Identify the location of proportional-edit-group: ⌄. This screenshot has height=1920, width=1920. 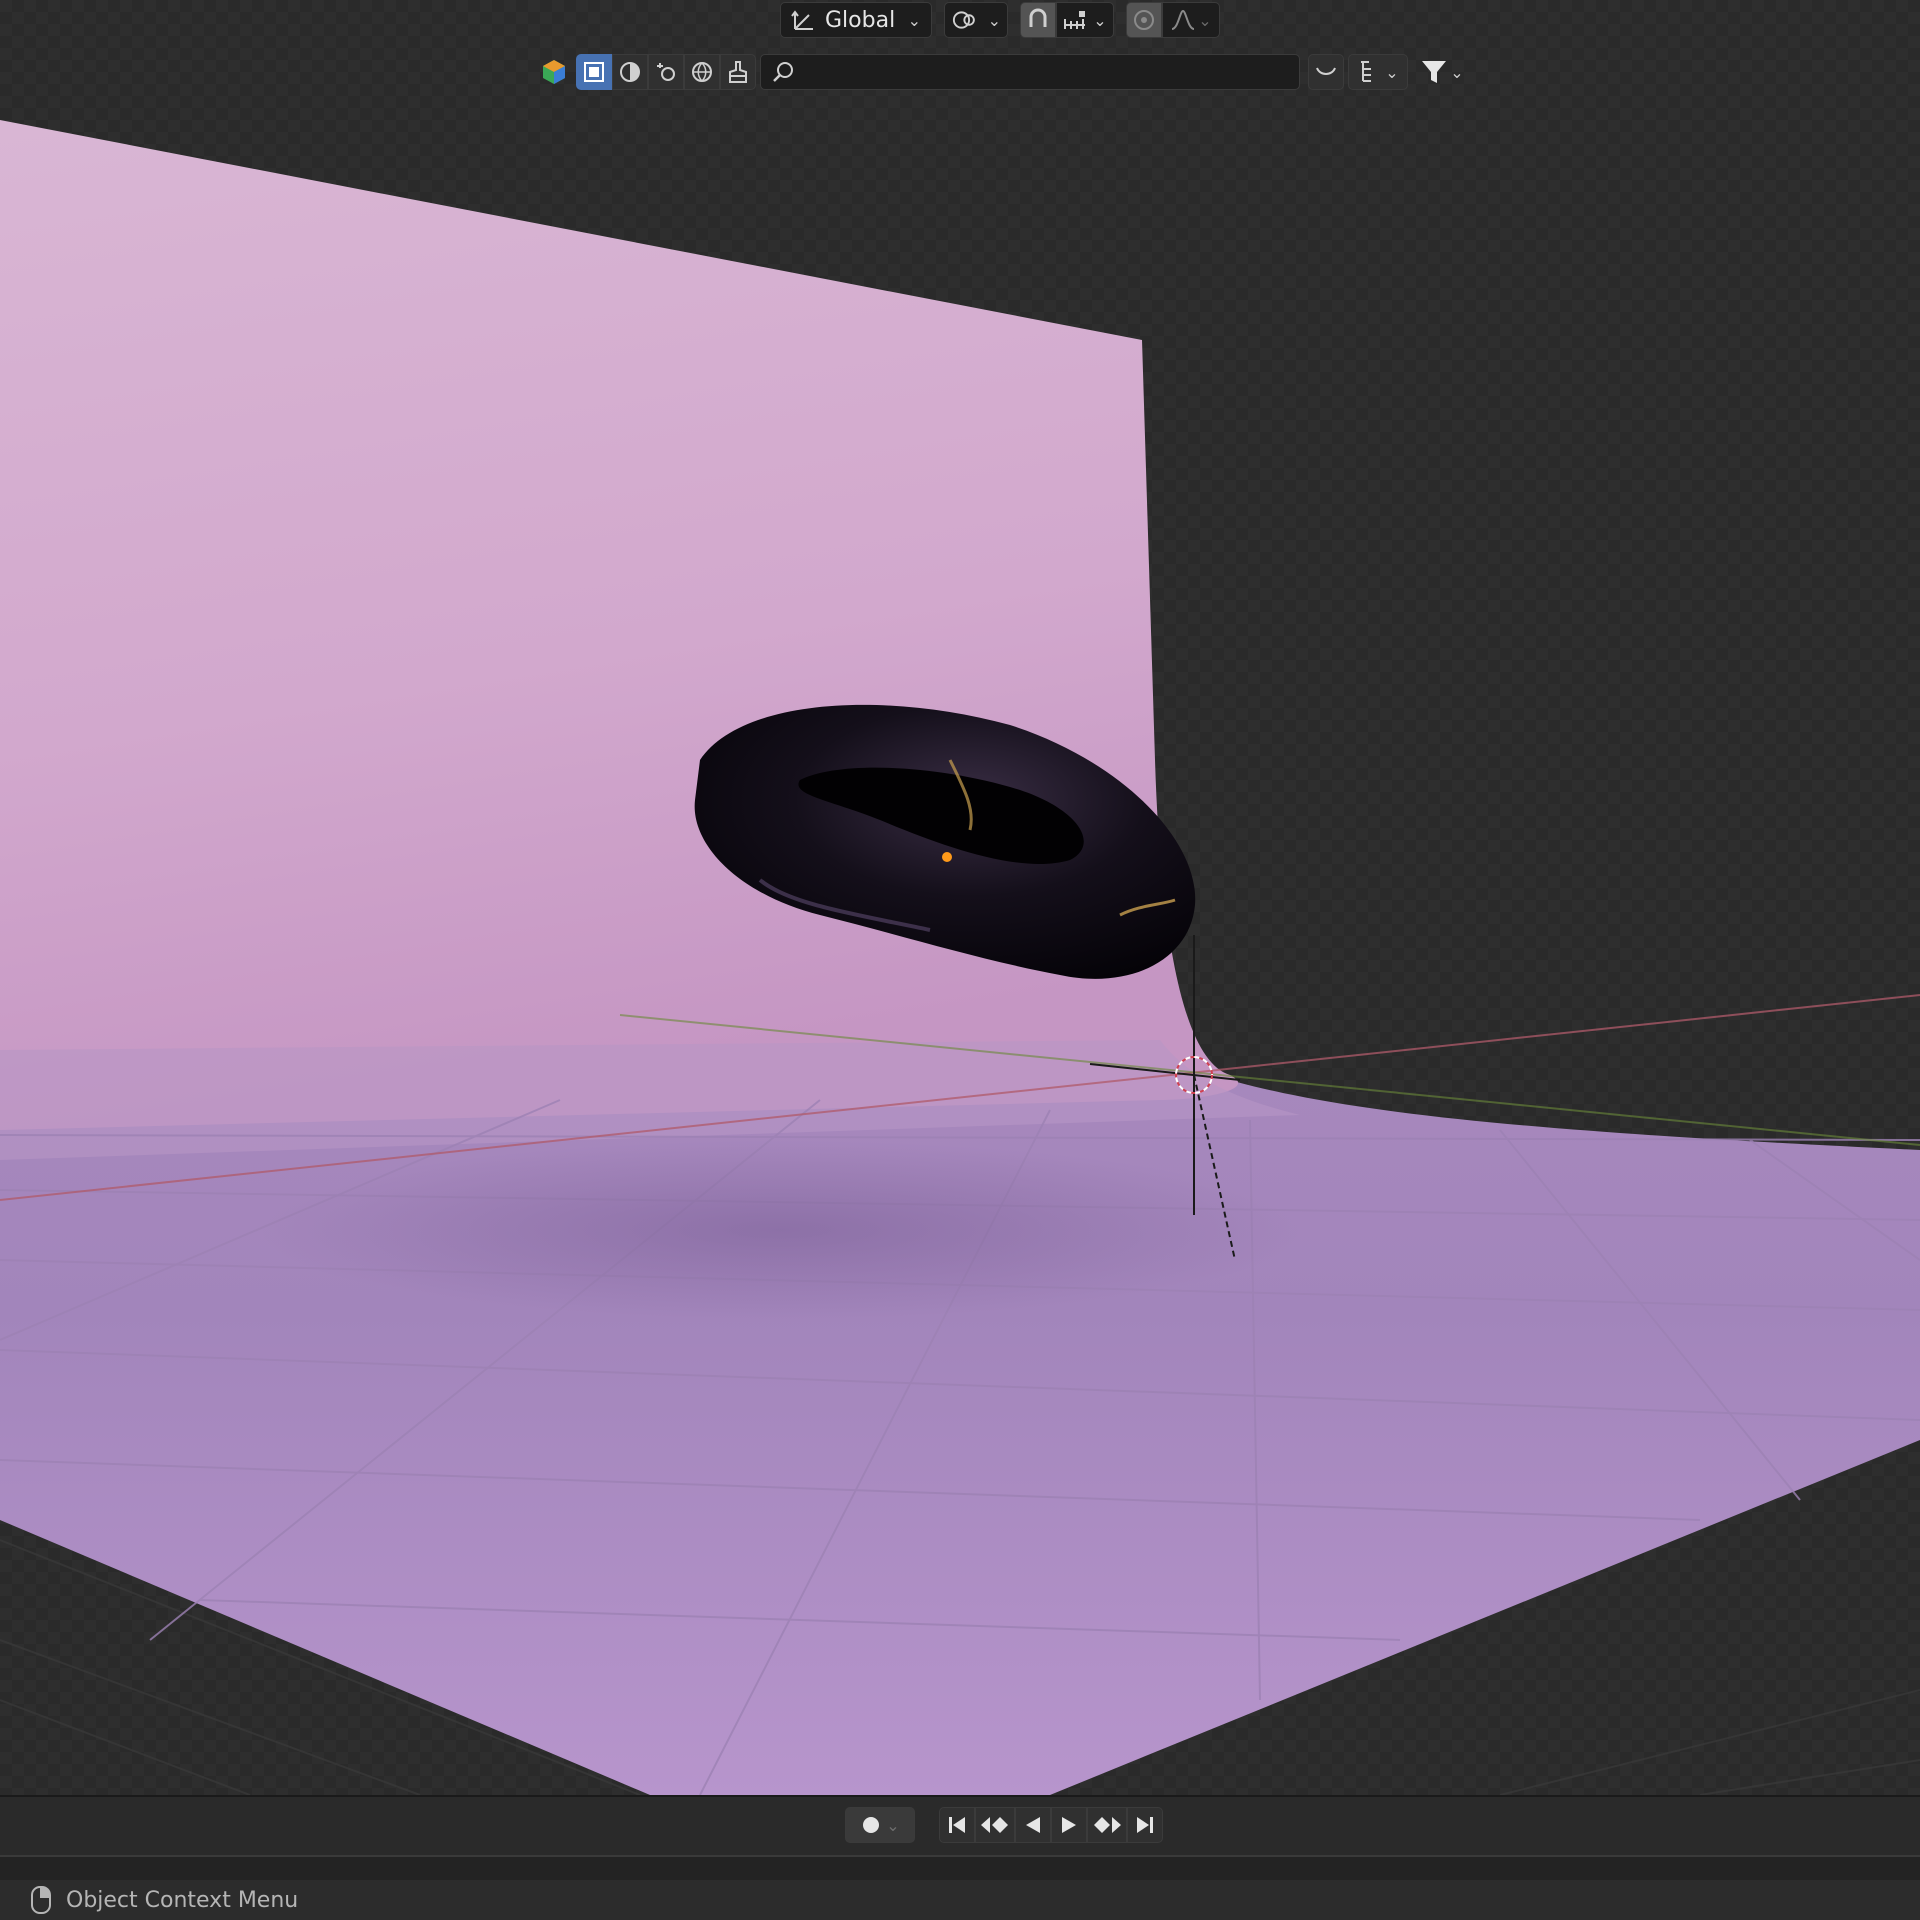
(1173, 20).